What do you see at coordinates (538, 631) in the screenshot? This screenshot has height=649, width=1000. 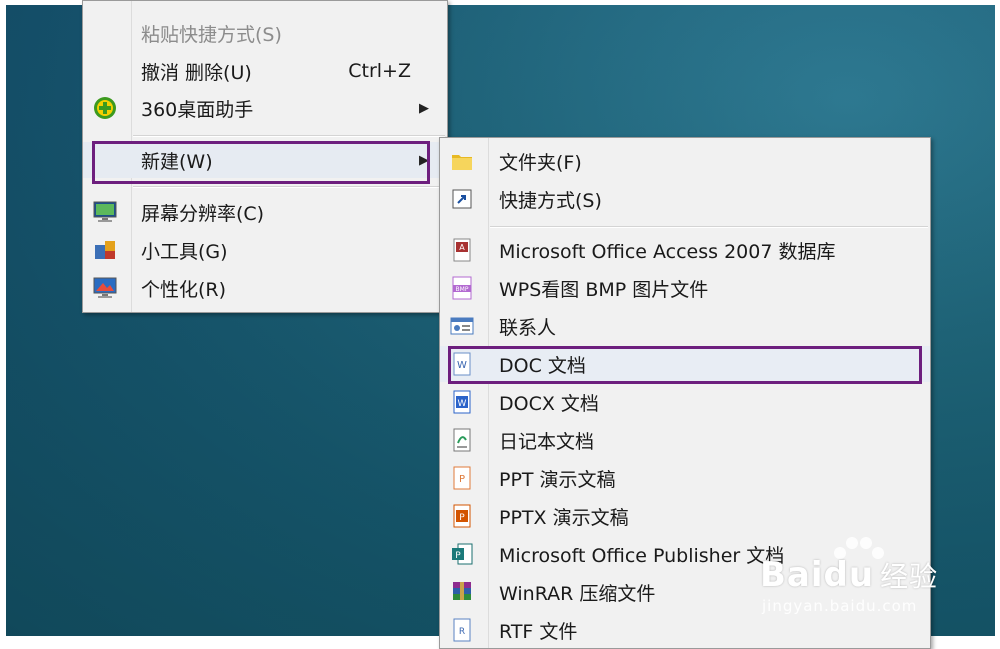 I see `submenu-item-label: RTF 文件` at bounding box center [538, 631].